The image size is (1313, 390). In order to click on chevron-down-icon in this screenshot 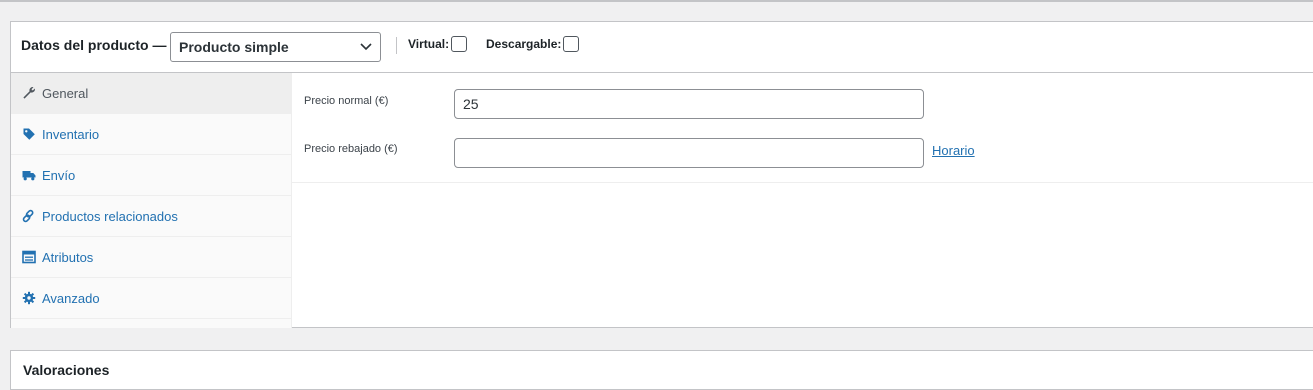, I will do `click(366, 47)`.